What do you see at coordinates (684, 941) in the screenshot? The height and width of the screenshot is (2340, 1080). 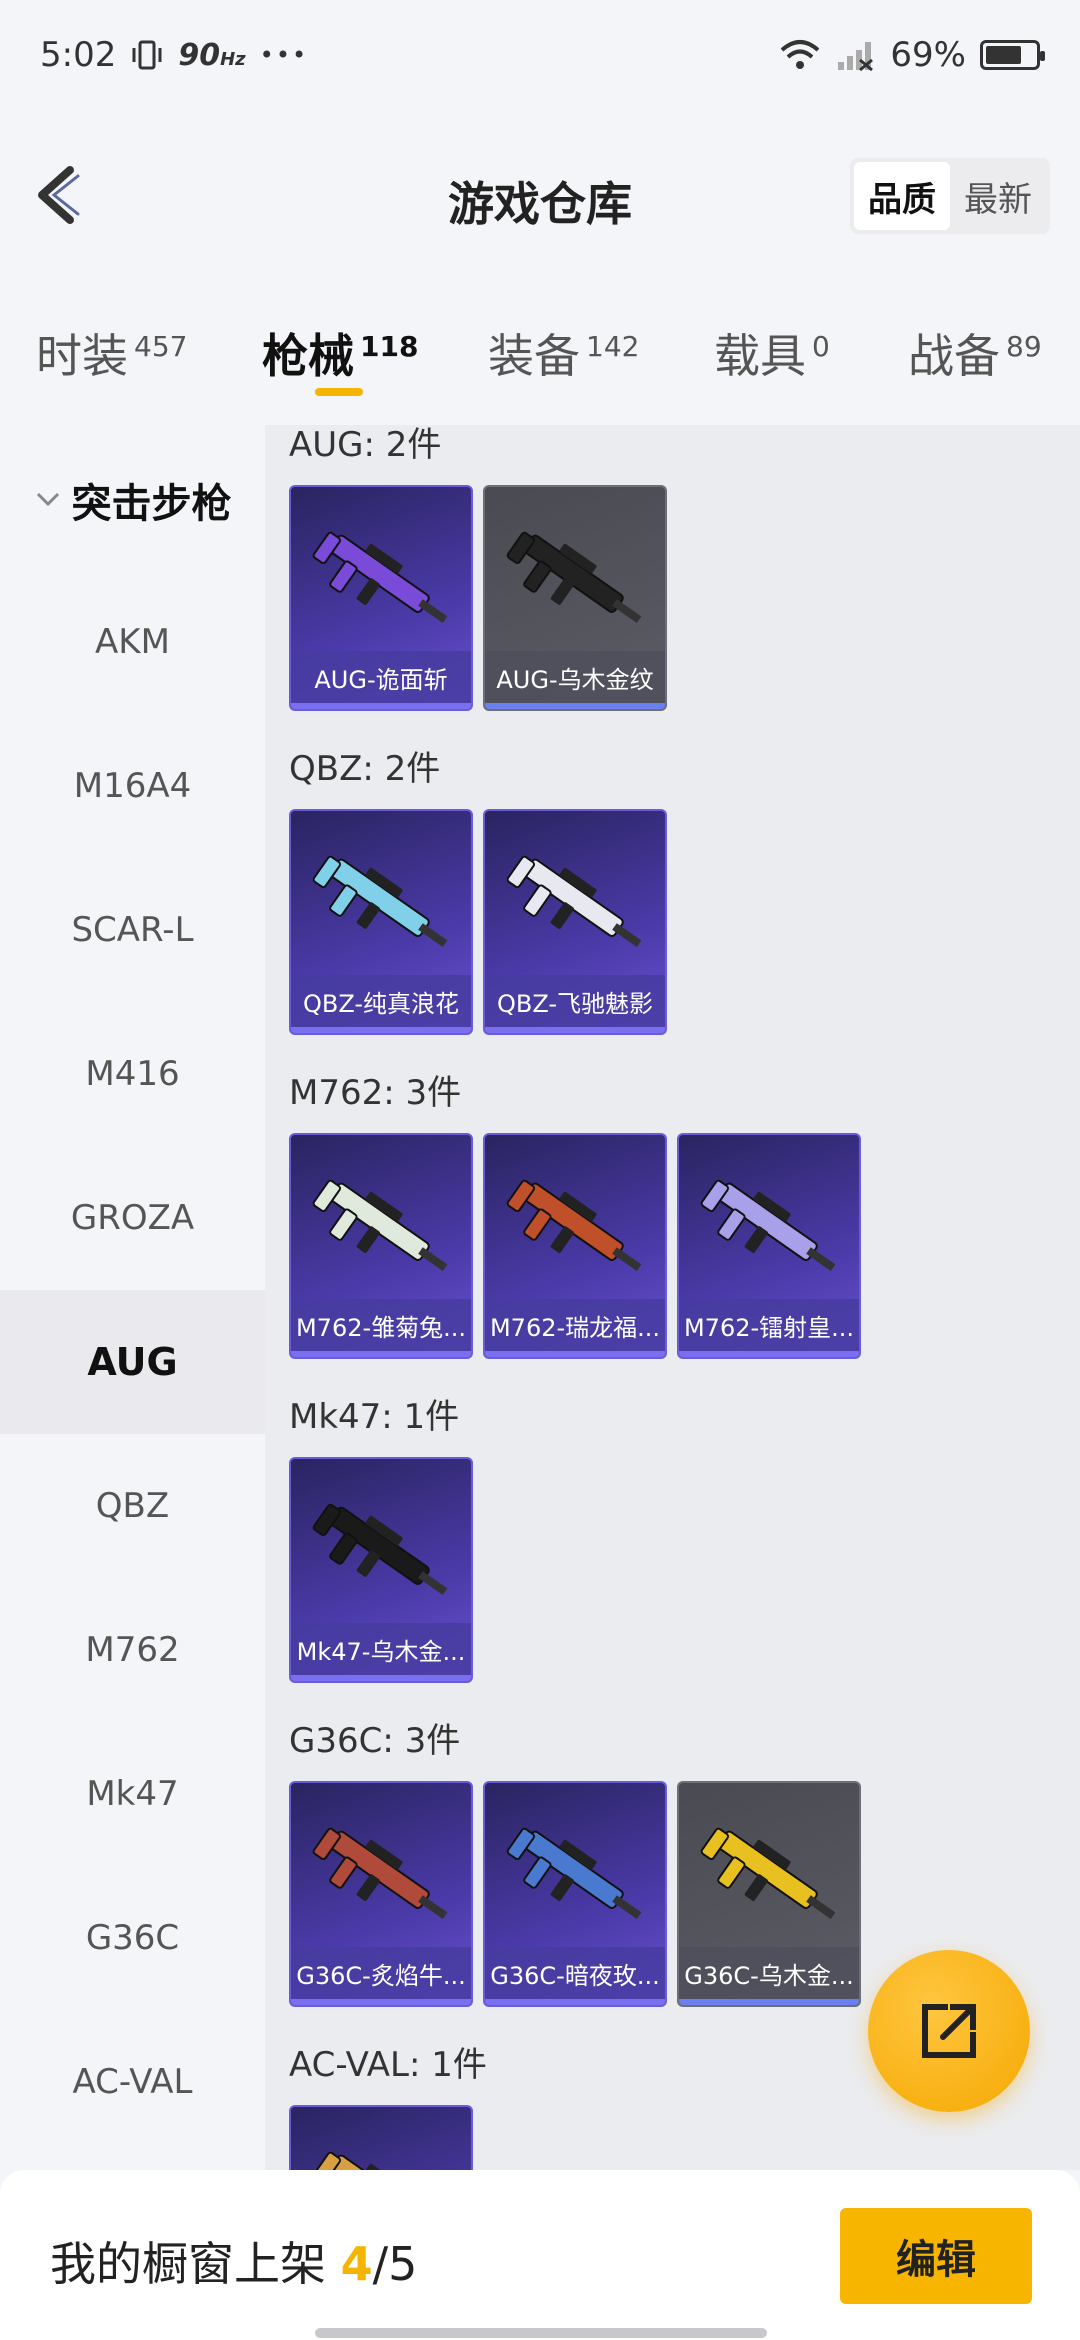 I see `item-row: QBZ-纯真浪花 QBZ-飞驰魅影` at bounding box center [684, 941].